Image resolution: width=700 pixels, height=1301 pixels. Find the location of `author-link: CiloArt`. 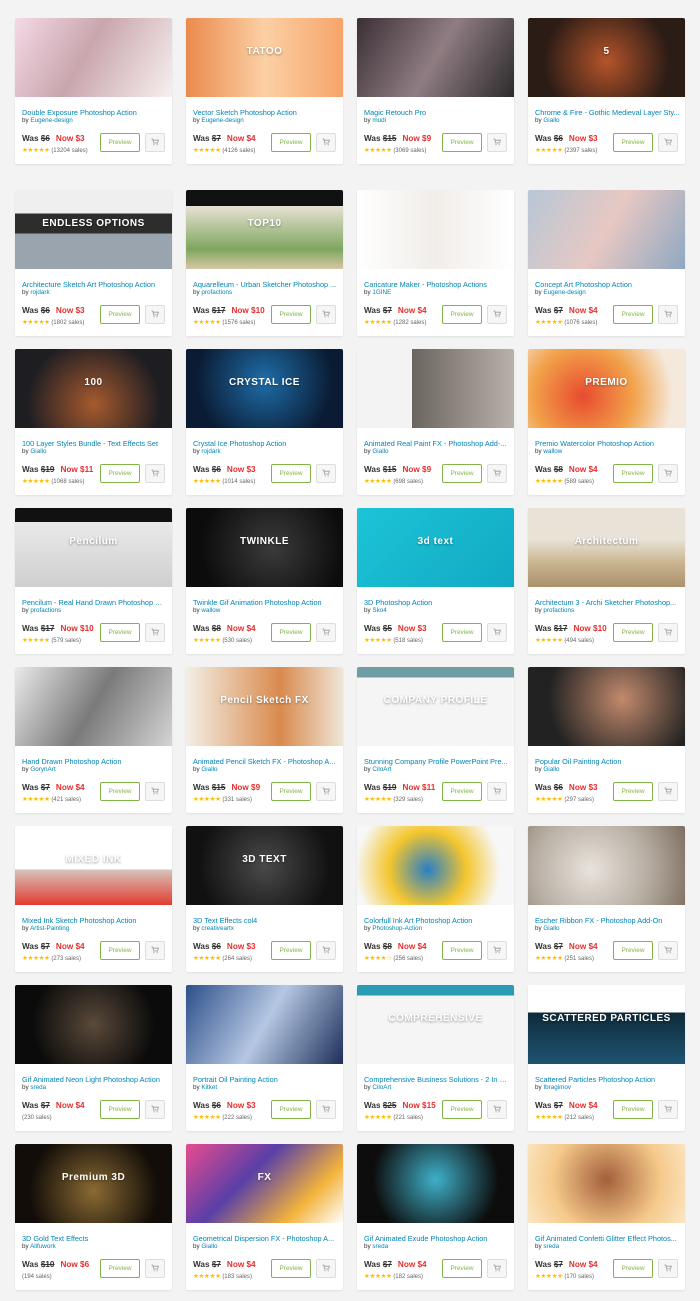

author-link: CiloArt is located at coordinates (381, 769).